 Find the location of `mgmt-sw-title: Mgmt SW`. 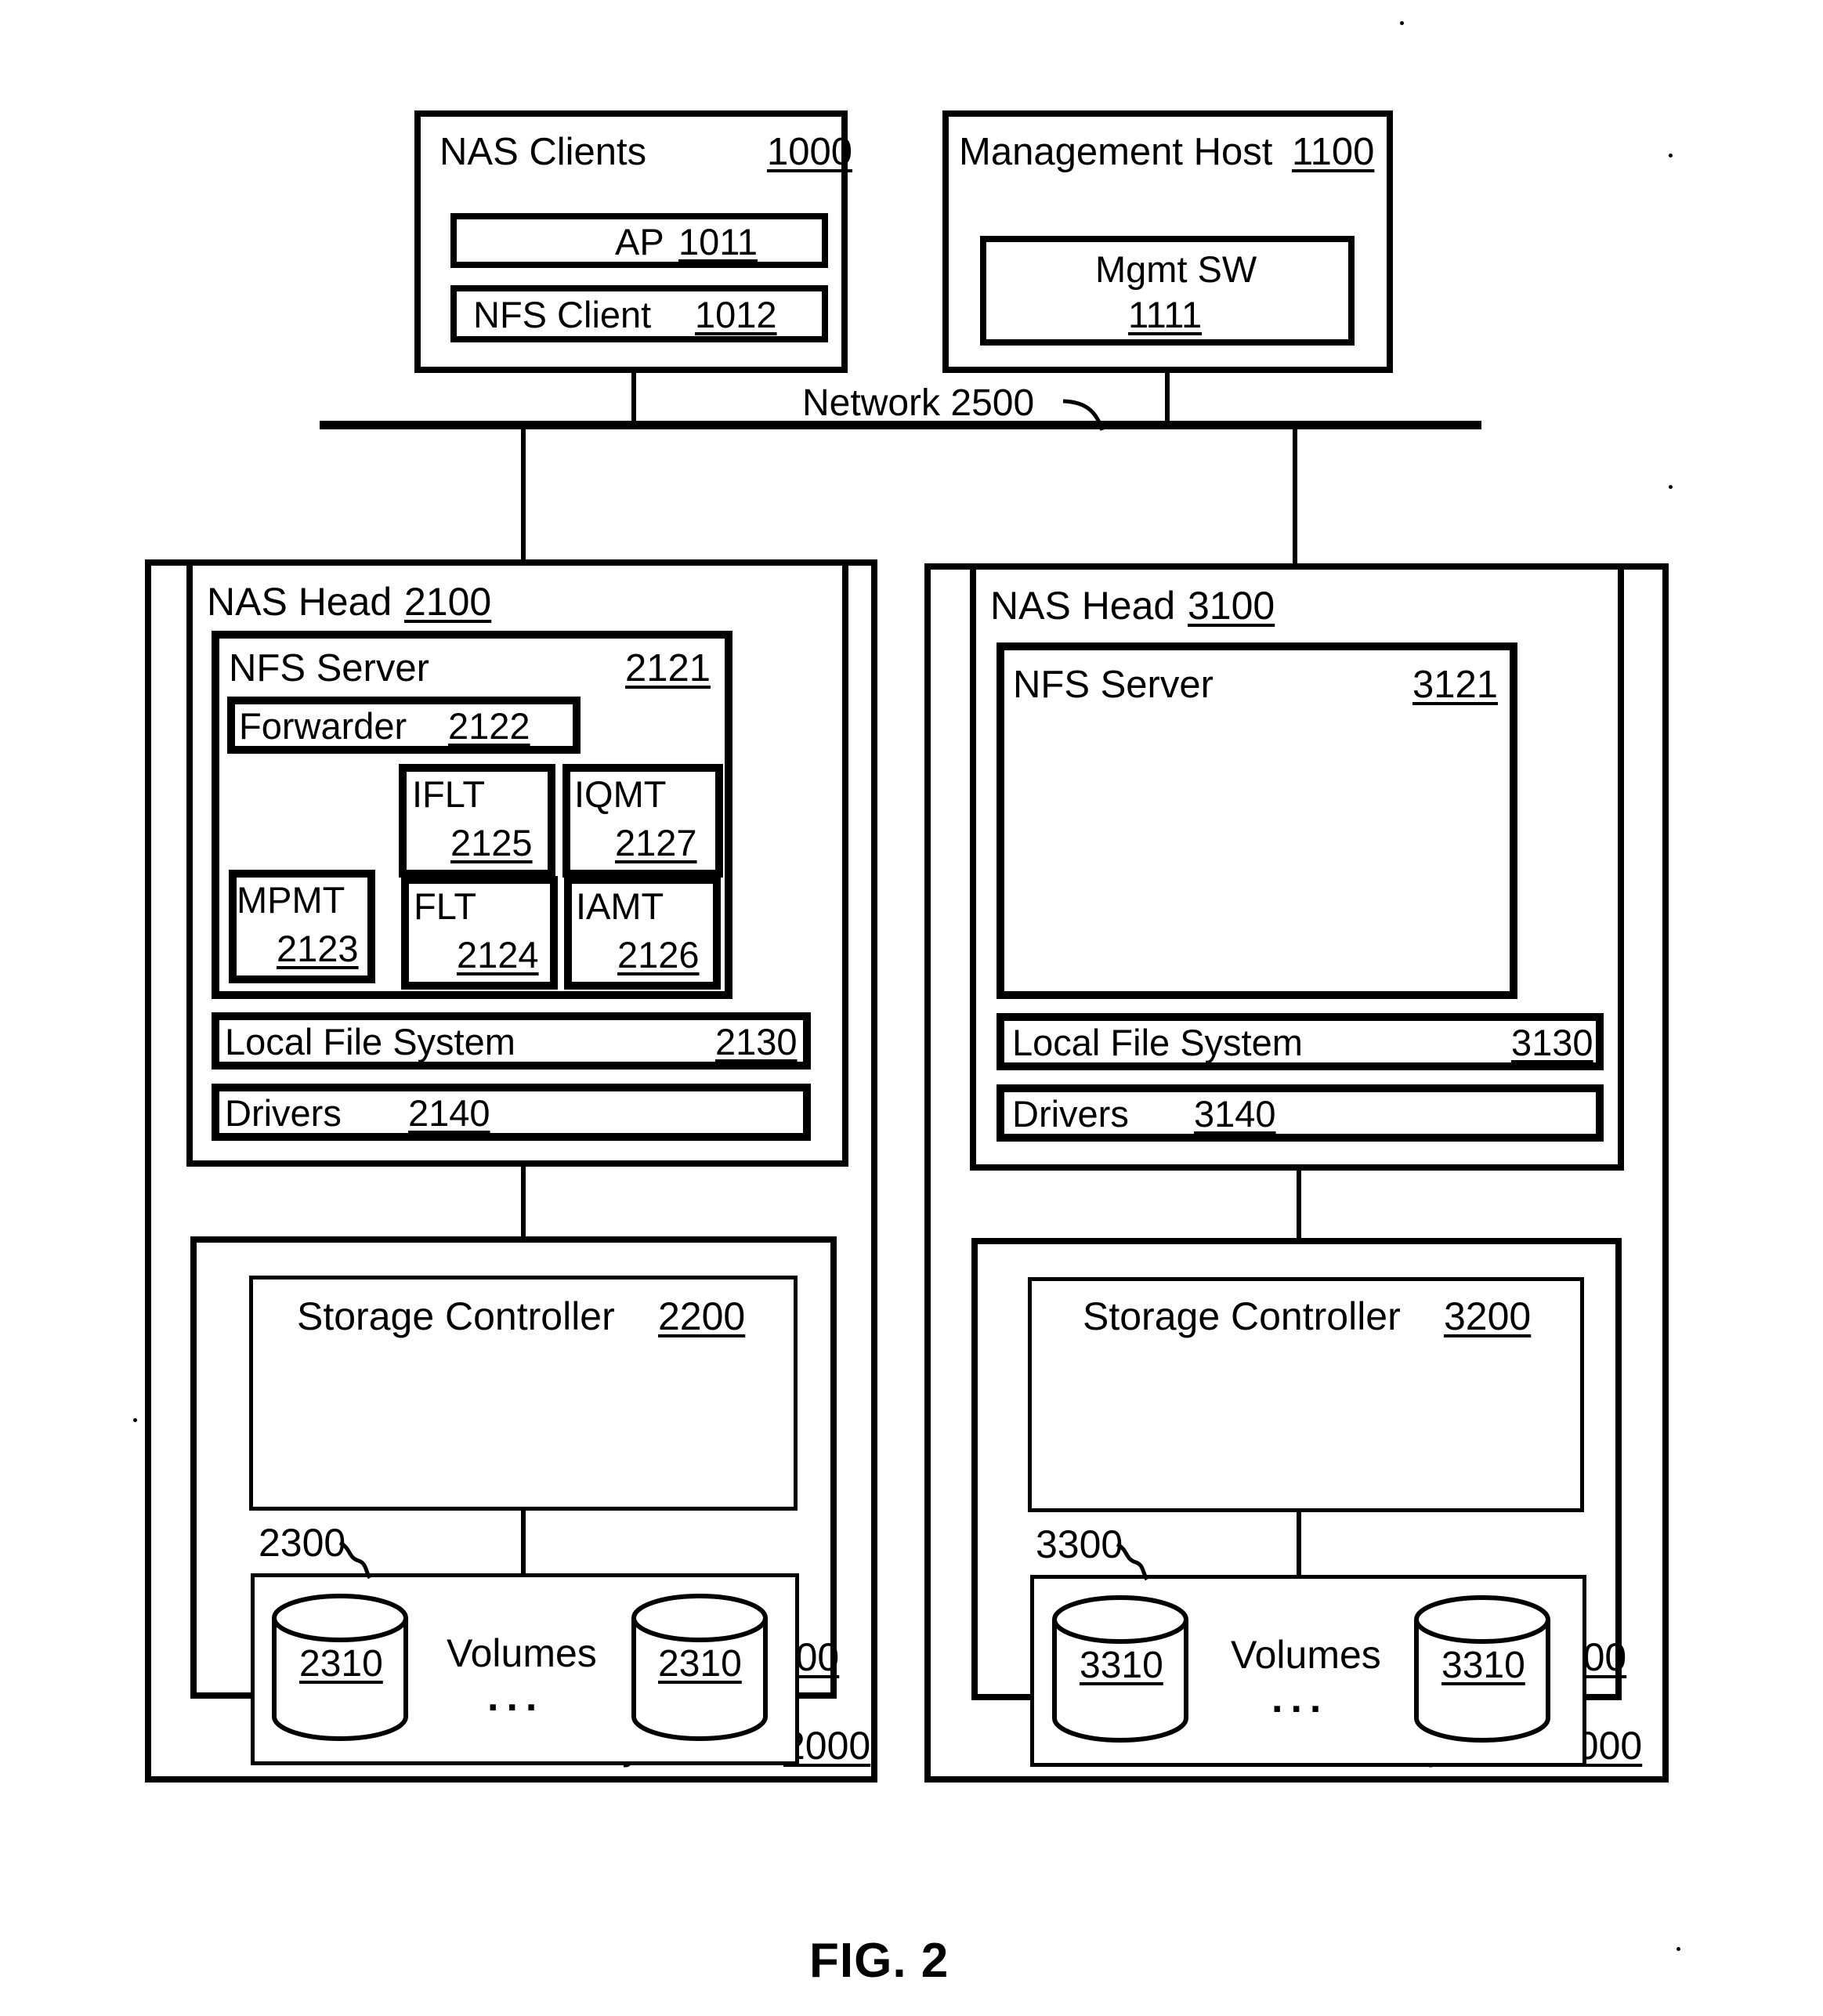

mgmt-sw-title: Mgmt SW is located at coordinates (1176, 269).